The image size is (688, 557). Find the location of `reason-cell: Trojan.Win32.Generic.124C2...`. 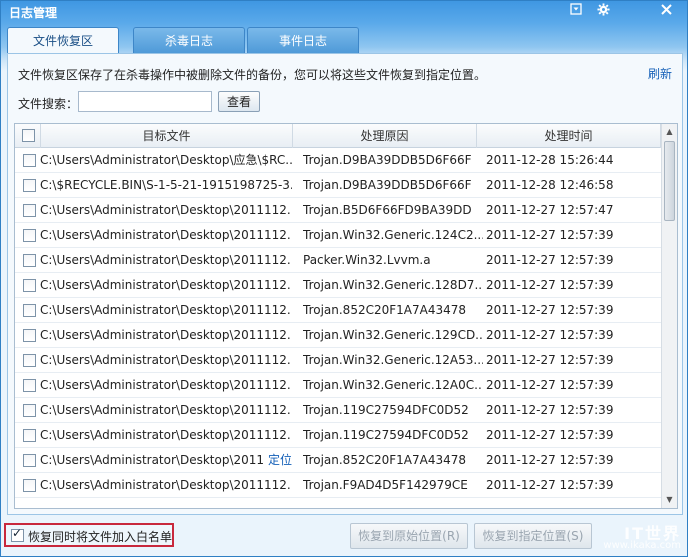

reason-cell: Trojan.Win32.Generic.124C2... is located at coordinates (393, 235).